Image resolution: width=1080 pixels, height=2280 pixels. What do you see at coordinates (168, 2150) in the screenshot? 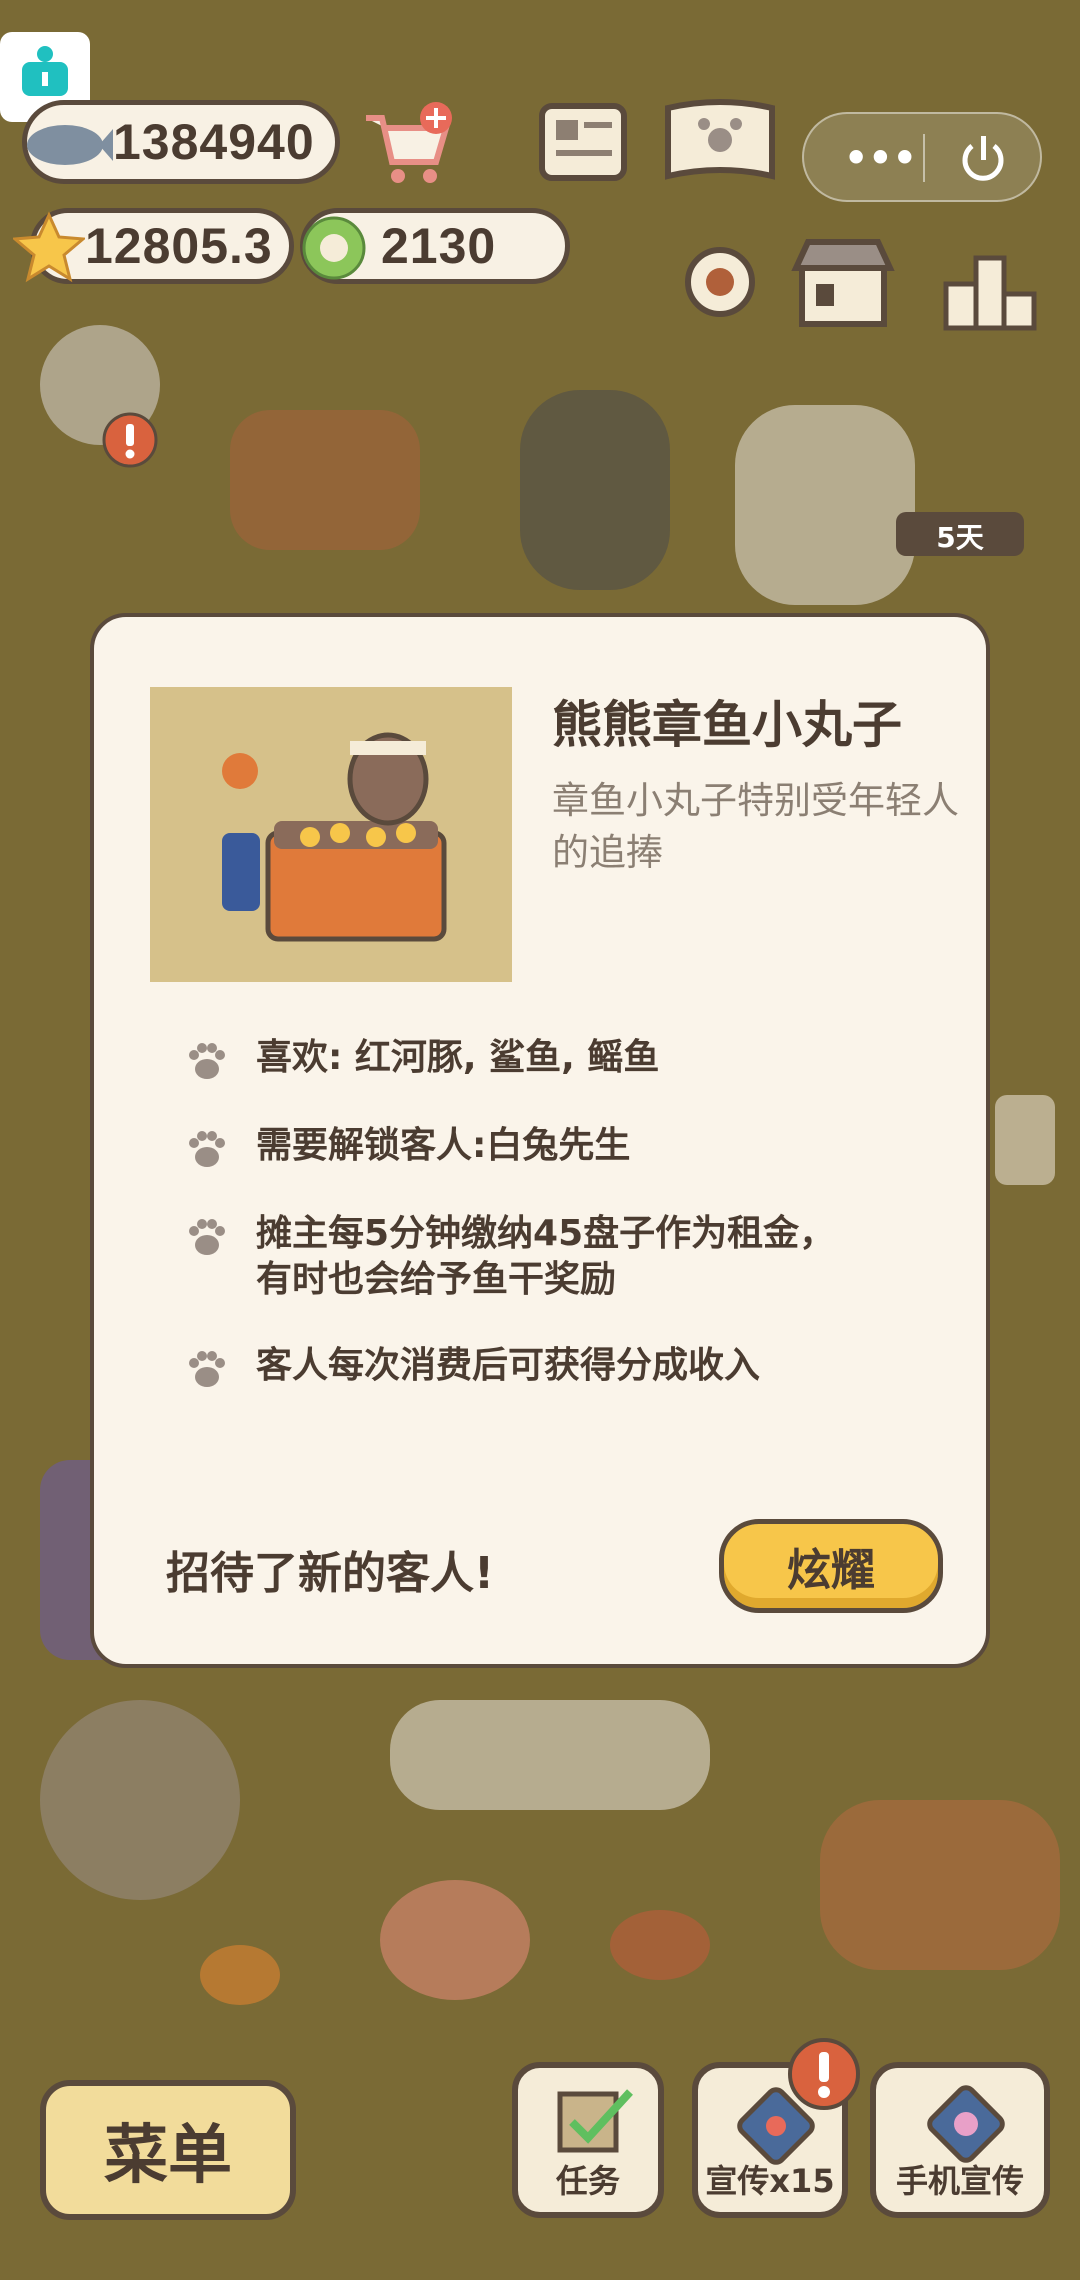
I see `menu-button: 菜单` at bounding box center [168, 2150].